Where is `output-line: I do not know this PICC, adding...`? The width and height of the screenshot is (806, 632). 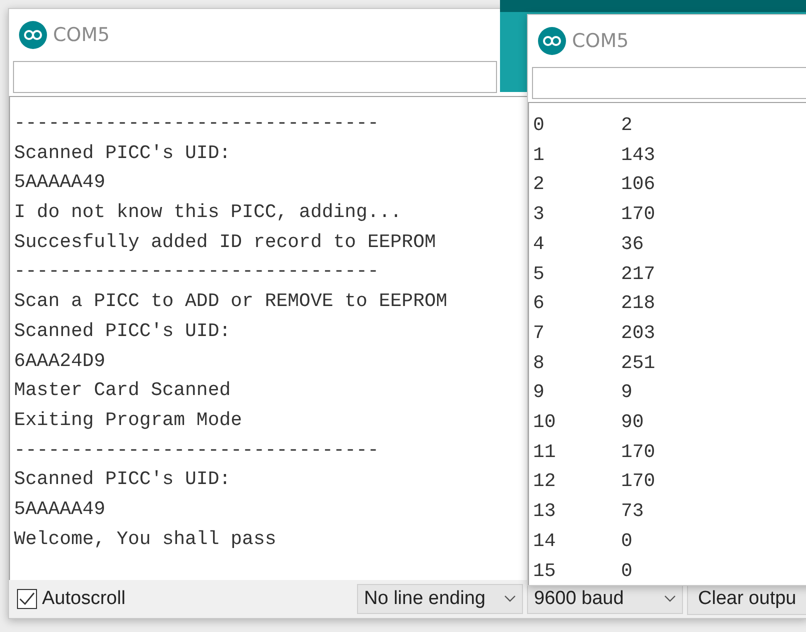
output-line: I do not know this PICC, adding... is located at coordinates (208, 213).